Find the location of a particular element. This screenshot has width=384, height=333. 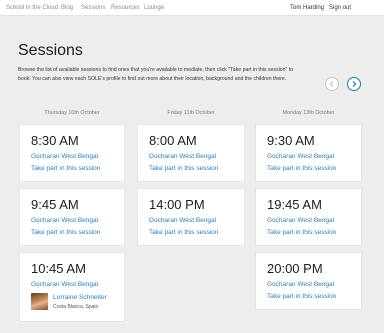

nav-home-link: School in the Cloud is located at coordinates (32, 8).